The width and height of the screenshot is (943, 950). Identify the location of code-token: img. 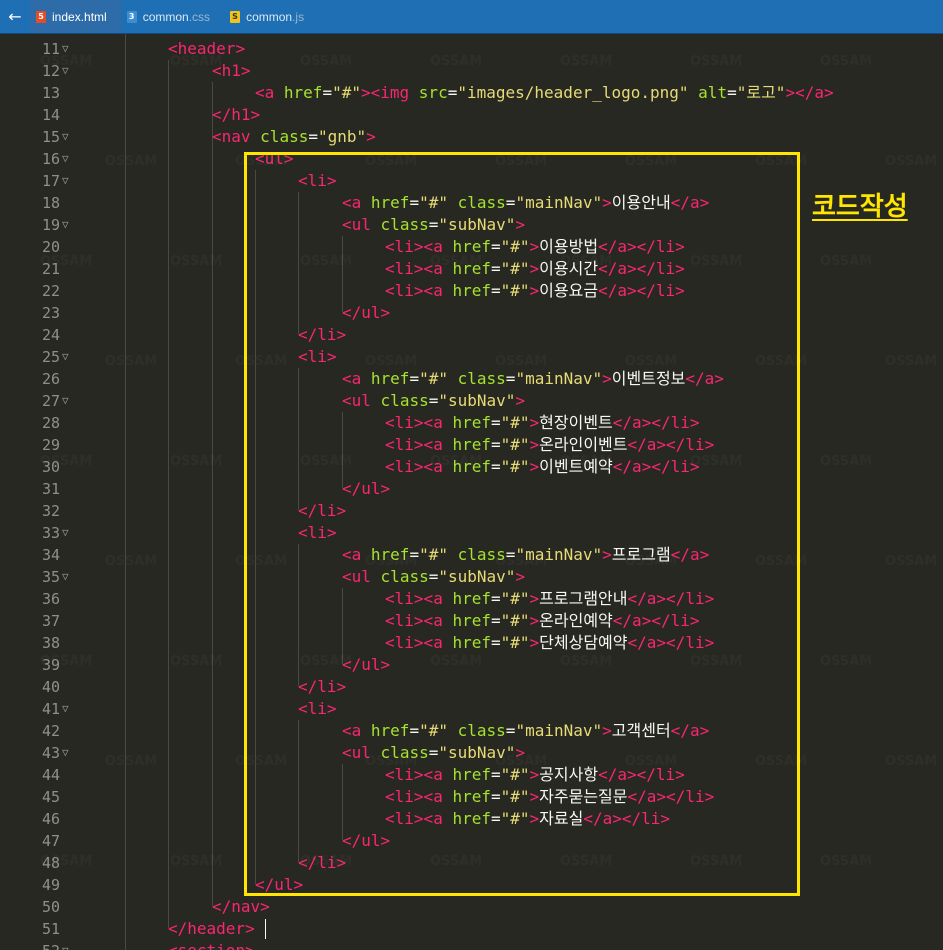
(399, 92).